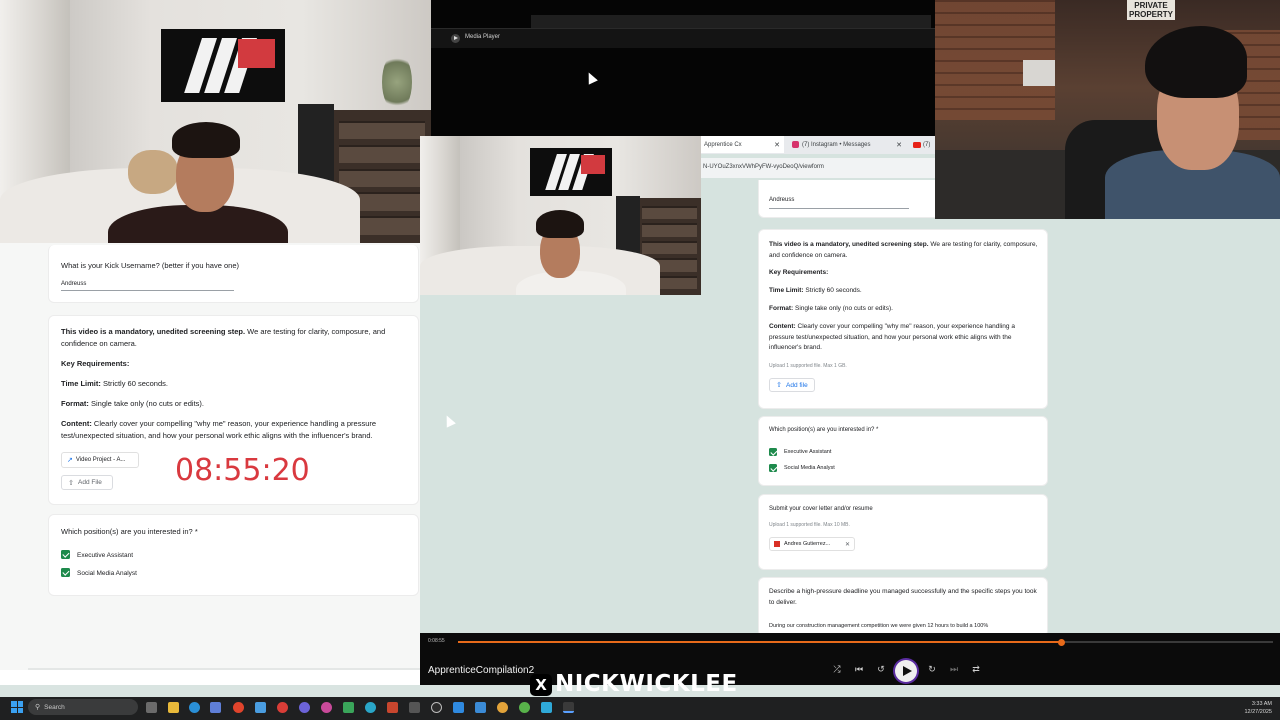 This screenshot has height=720, width=1280. Describe the element at coordinates (17, 707) in the screenshot. I see `windows-icon` at that location.